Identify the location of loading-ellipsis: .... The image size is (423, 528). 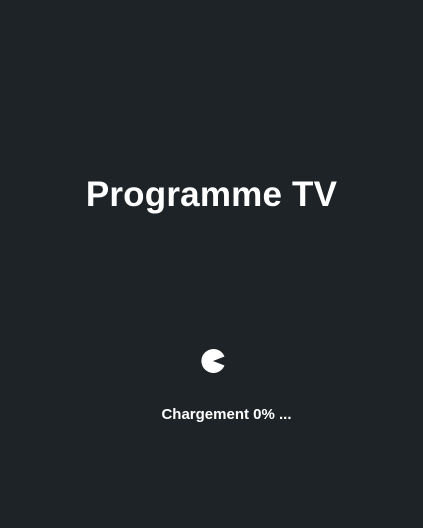
(285, 414).